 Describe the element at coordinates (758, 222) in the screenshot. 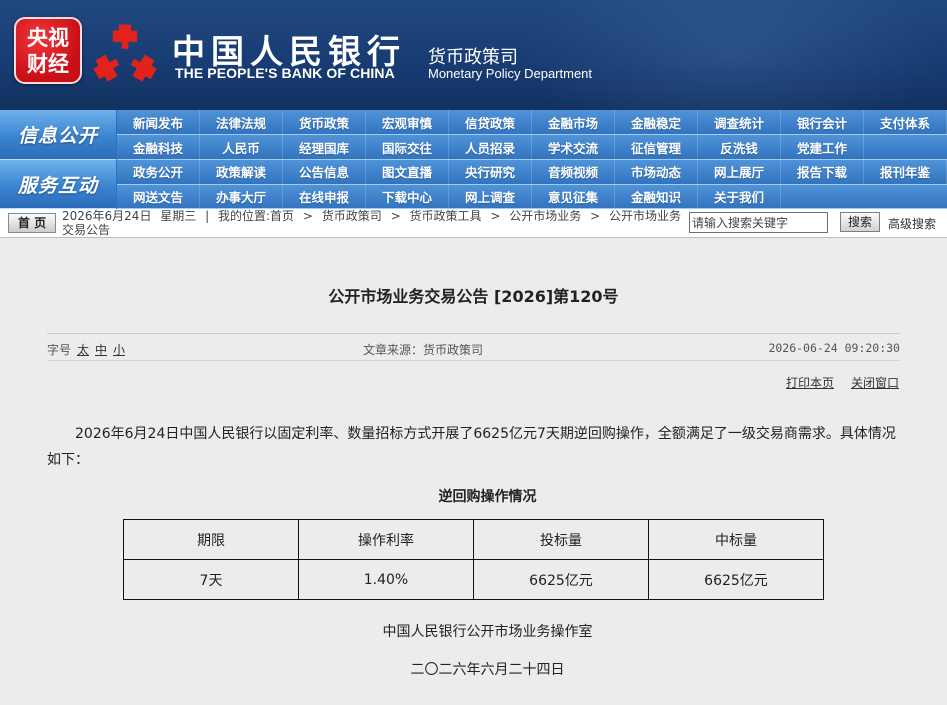

I see `search-input` at that location.